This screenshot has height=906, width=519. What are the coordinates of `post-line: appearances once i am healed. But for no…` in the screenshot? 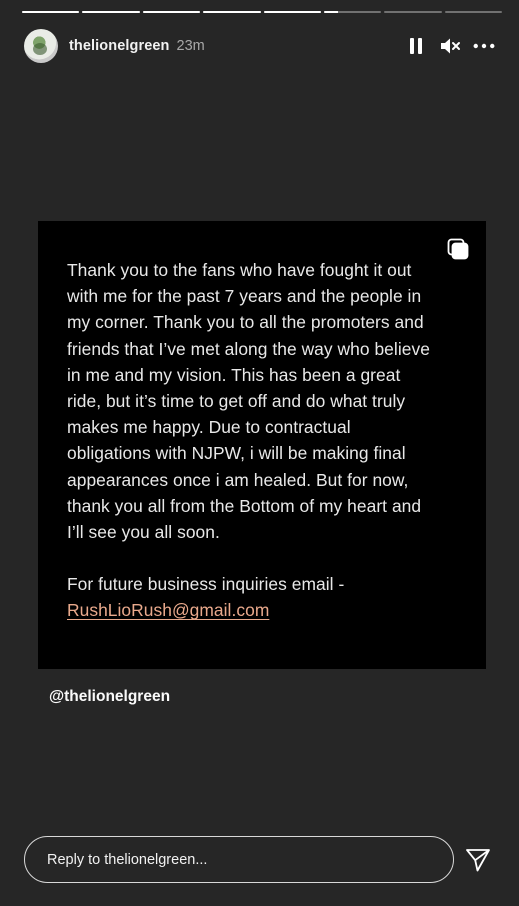 It's located at (238, 479).